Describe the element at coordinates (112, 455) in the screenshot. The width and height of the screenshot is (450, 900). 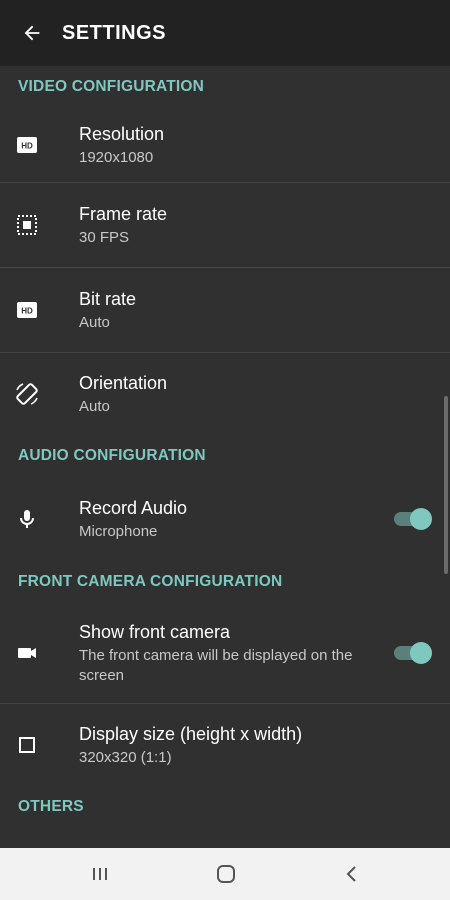
I see `section-header-audio: AUDIO CONFIGURATION` at that location.